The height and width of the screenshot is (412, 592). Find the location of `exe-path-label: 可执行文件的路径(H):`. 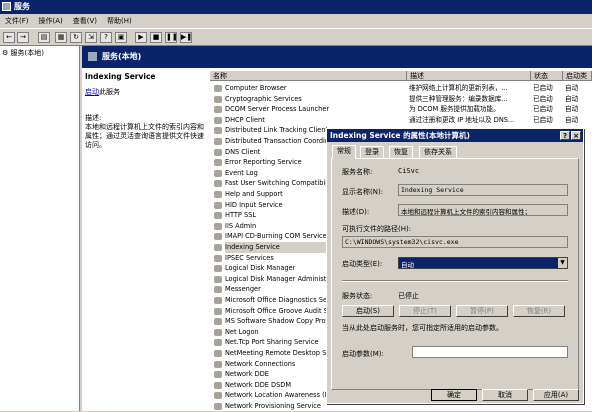

exe-path-label: 可执行文件的路径(H): is located at coordinates (377, 229).